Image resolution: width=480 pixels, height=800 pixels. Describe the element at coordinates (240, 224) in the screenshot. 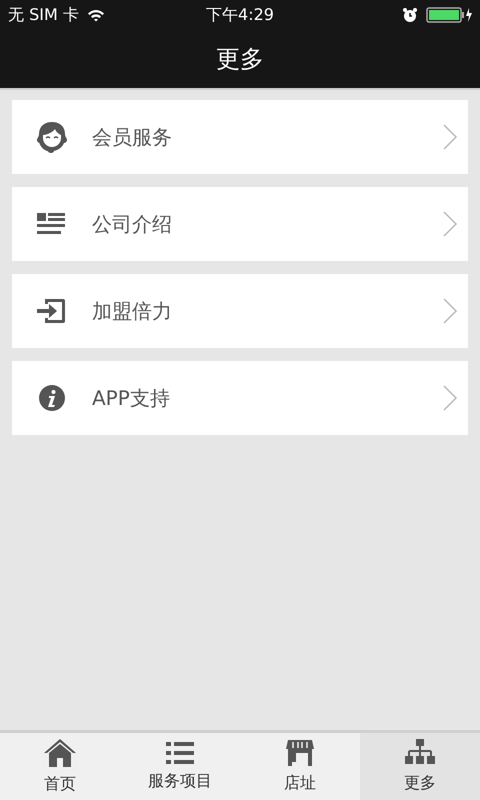

I see `menu-item: 公司介绍` at that location.